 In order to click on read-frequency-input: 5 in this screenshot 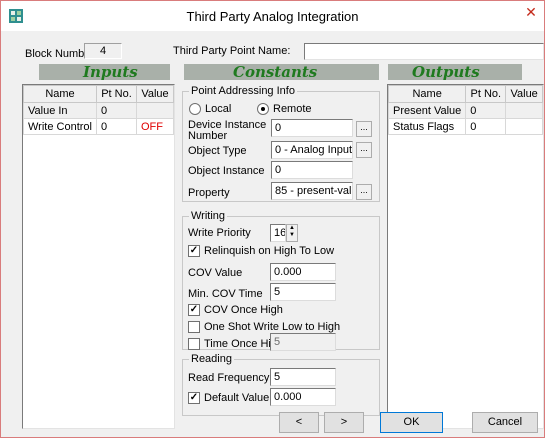, I will do `click(303, 377)`.